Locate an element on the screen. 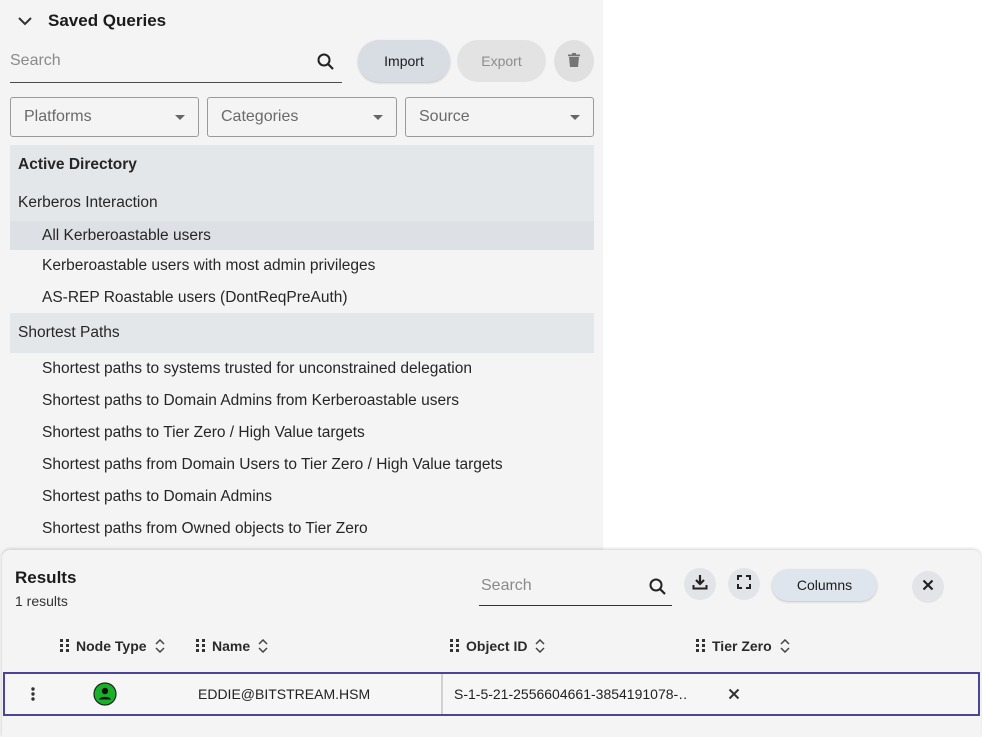 The width and height of the screenshot is (982, 737). list-subgroup-kerberos-interaction: Kerberos Interaction is located at coordinates (302, 203).